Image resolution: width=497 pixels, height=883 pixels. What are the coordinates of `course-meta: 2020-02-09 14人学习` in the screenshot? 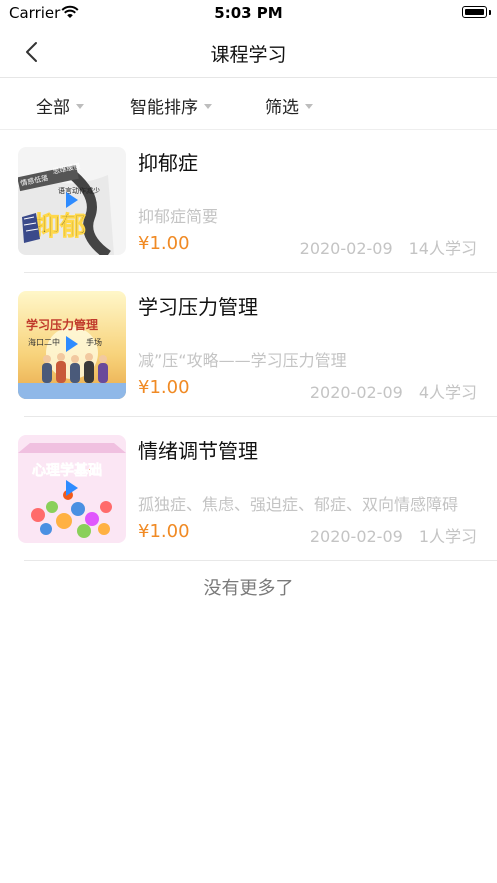 It's located at (388, 247).